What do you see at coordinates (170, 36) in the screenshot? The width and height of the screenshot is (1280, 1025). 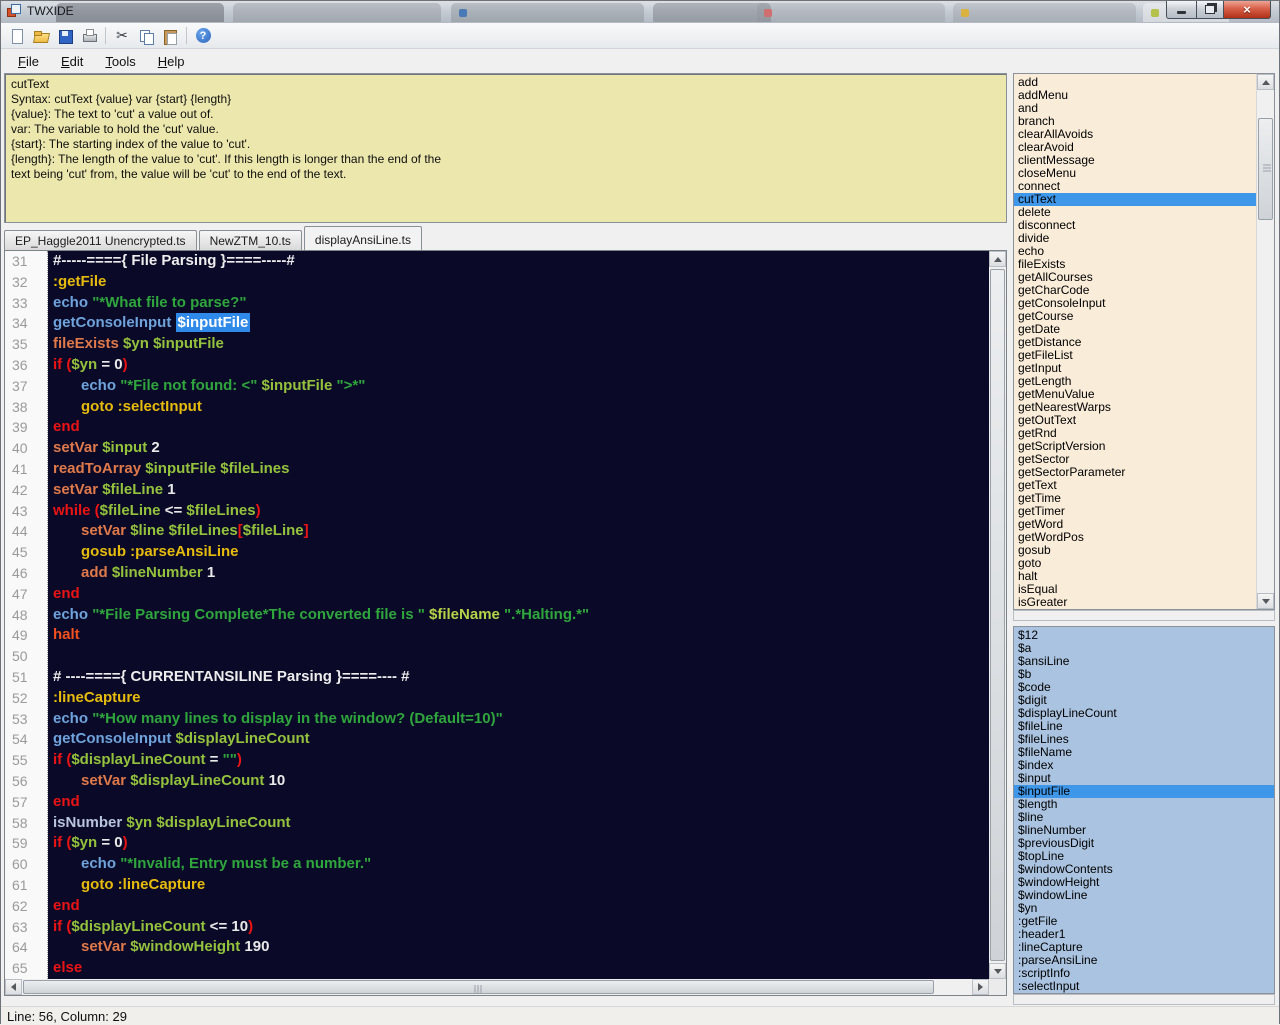 I see `paste-button` at bounding box center [170, 36].